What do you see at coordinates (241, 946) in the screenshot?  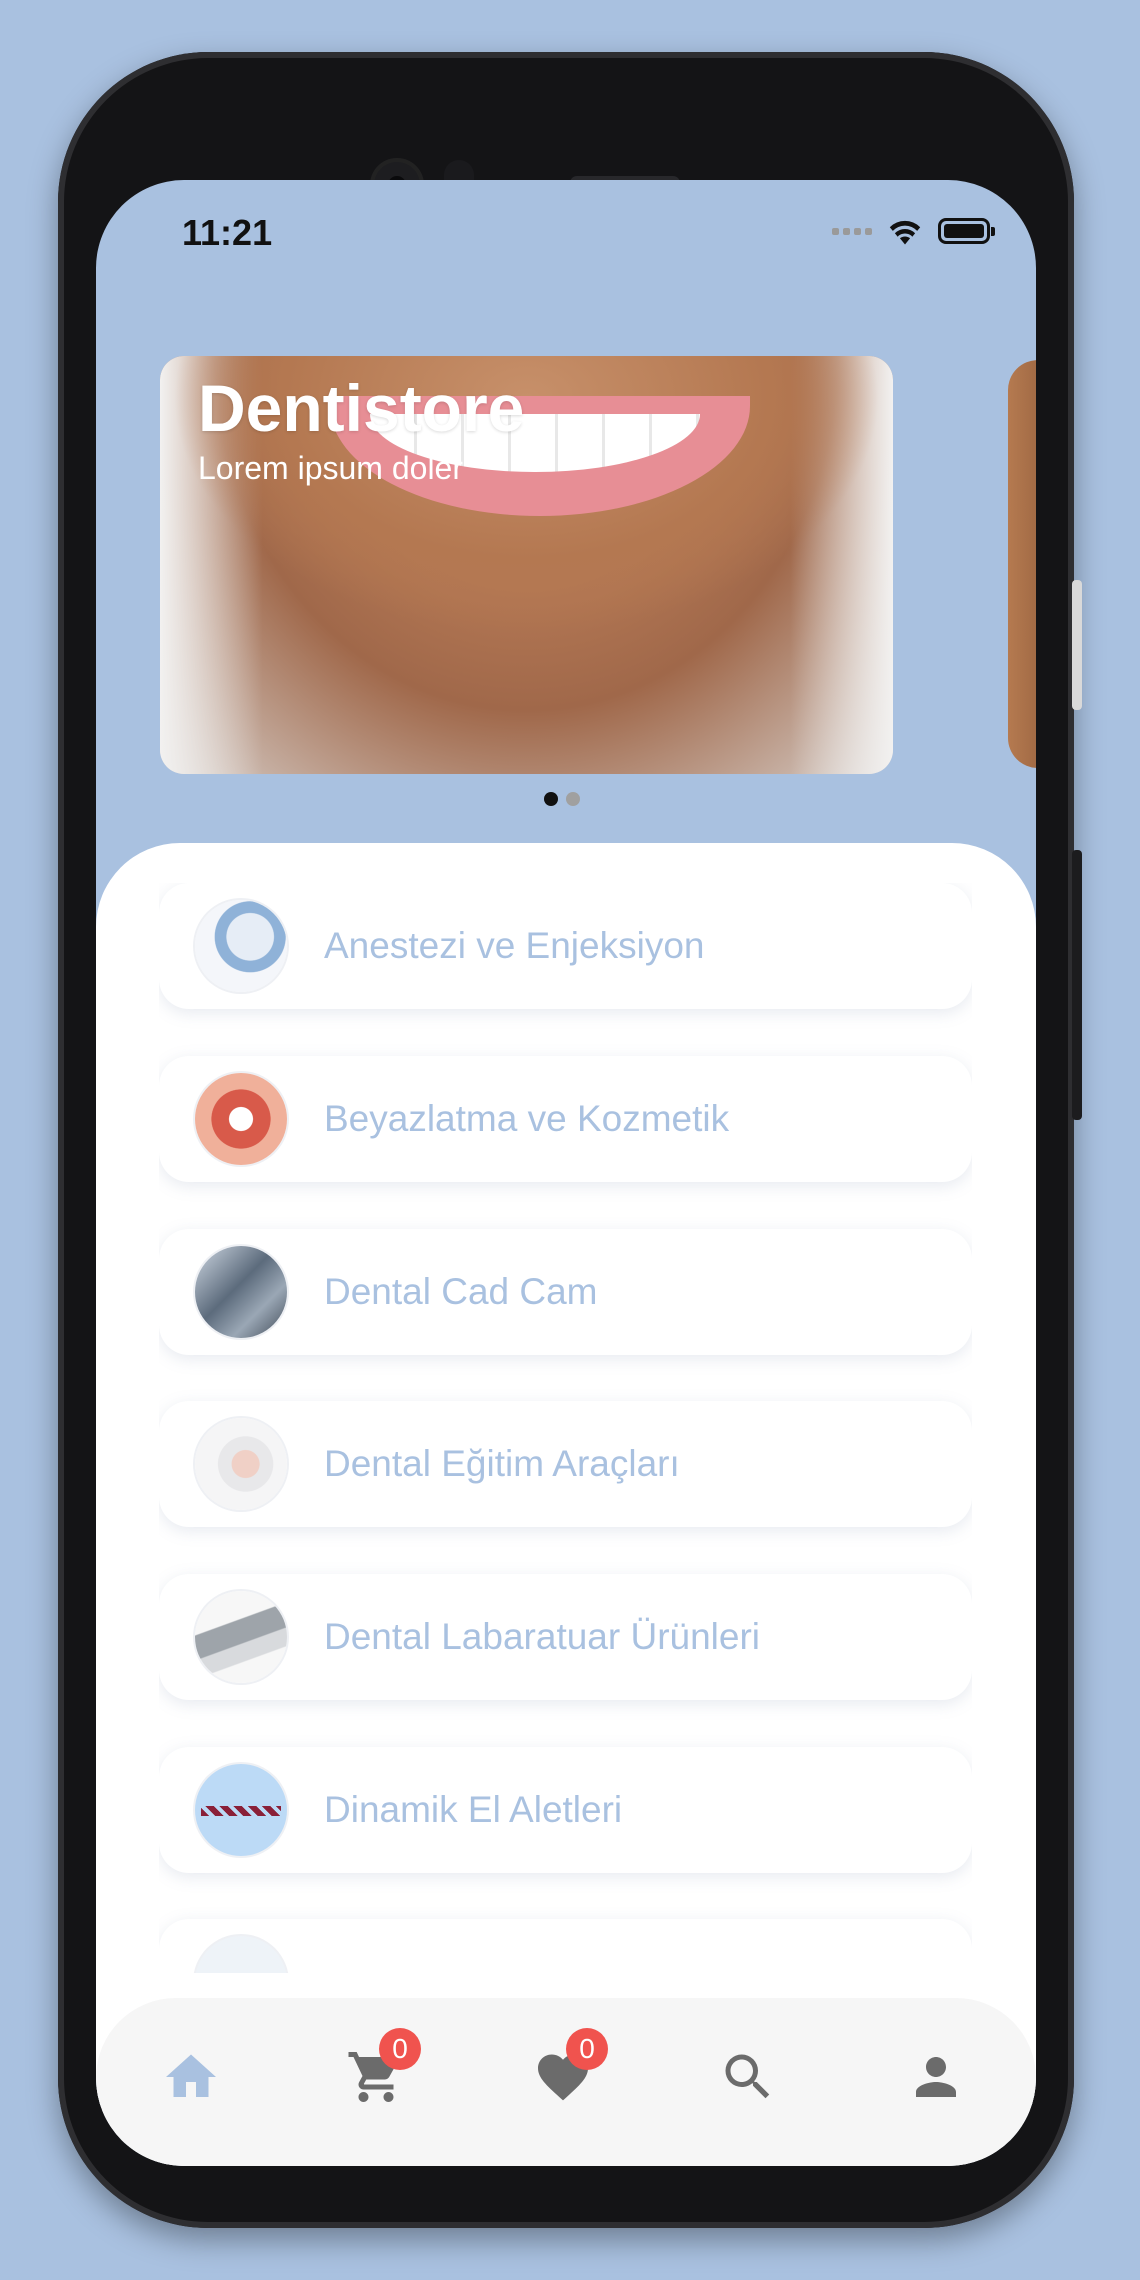 I see `injection-thumbnail` at bounding box center [241, 946].